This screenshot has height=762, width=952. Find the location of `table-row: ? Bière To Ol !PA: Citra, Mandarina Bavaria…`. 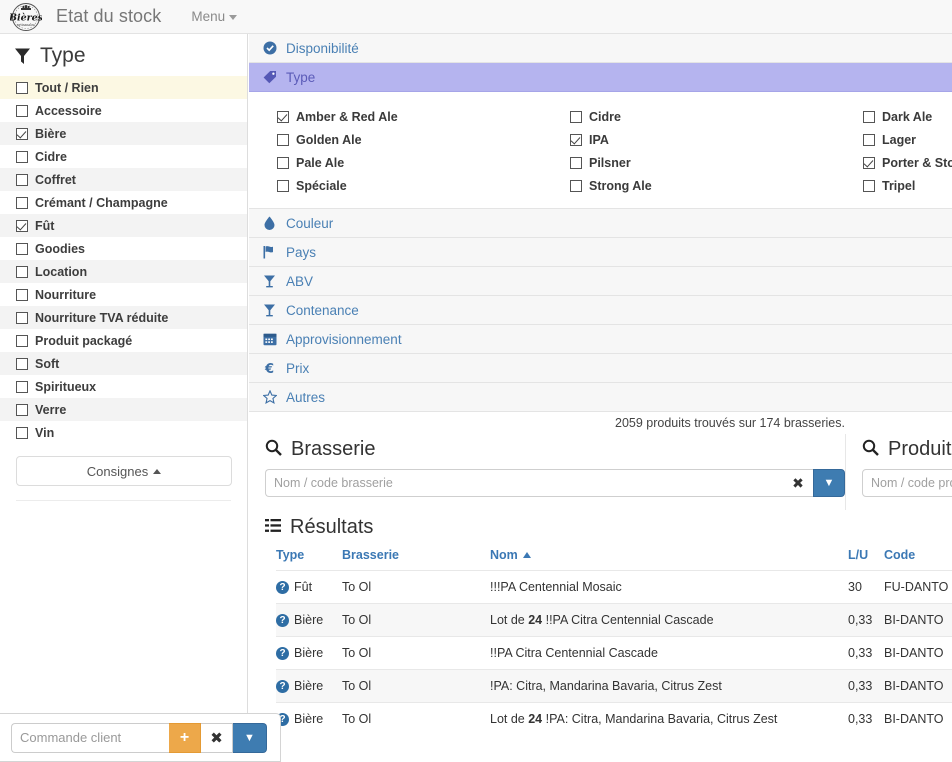

table-row: ? Bière To Ol !PA: Citra, Mandarina Bavaria… is located at coordinates (614, 686).